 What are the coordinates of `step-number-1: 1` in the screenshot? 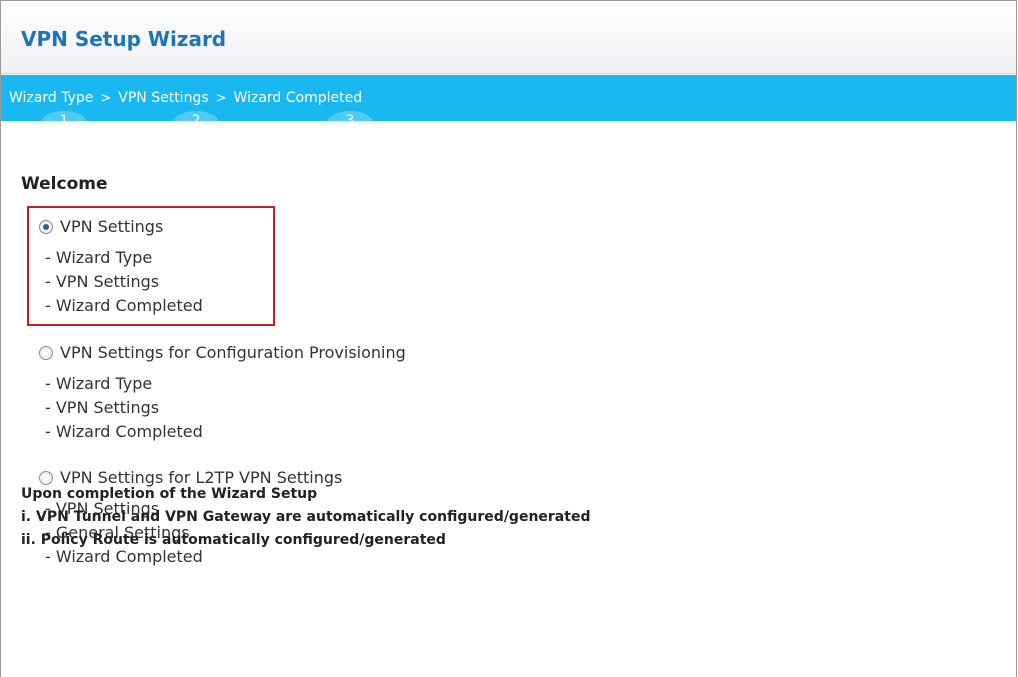 It's located at (64, 116).